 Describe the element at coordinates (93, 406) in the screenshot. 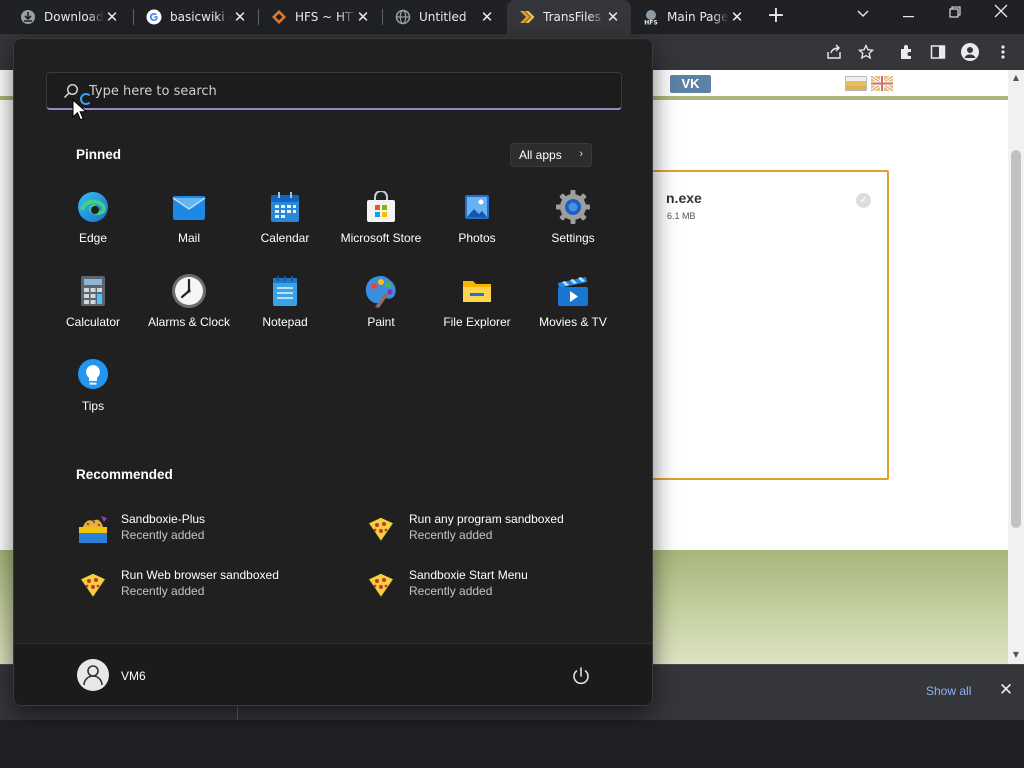

I see `app-label: Tips` at that location.